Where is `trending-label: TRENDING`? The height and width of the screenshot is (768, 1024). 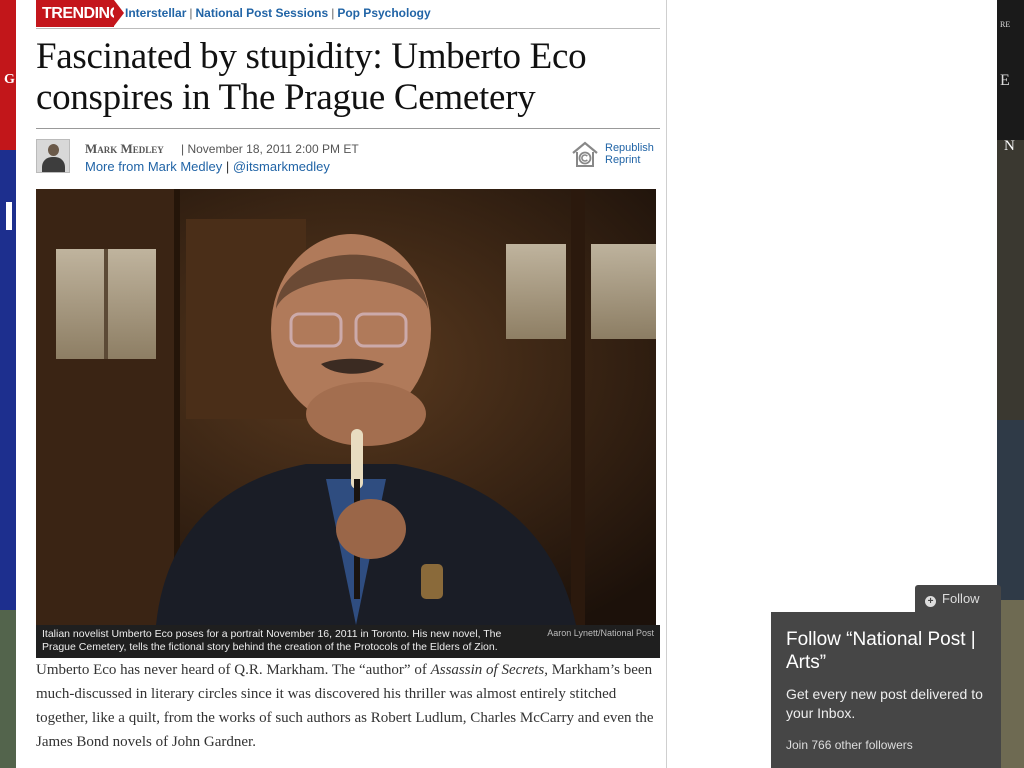 trending-label: TRENDING is located at coordinates (80, 13).